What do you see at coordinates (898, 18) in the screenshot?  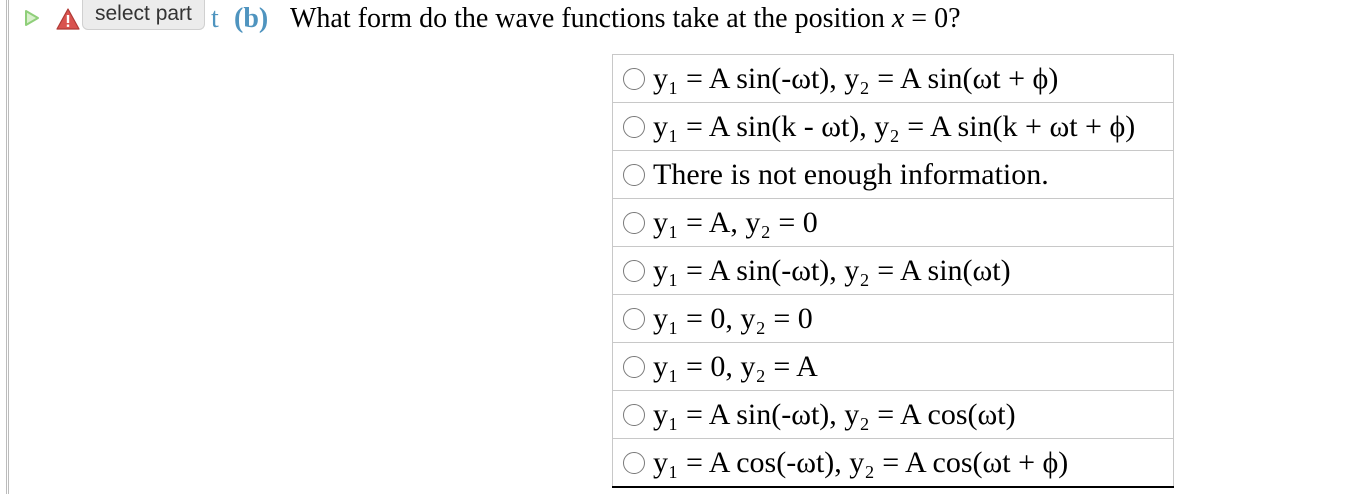 I see `question-variable: x` at bounding box center [898, 18].